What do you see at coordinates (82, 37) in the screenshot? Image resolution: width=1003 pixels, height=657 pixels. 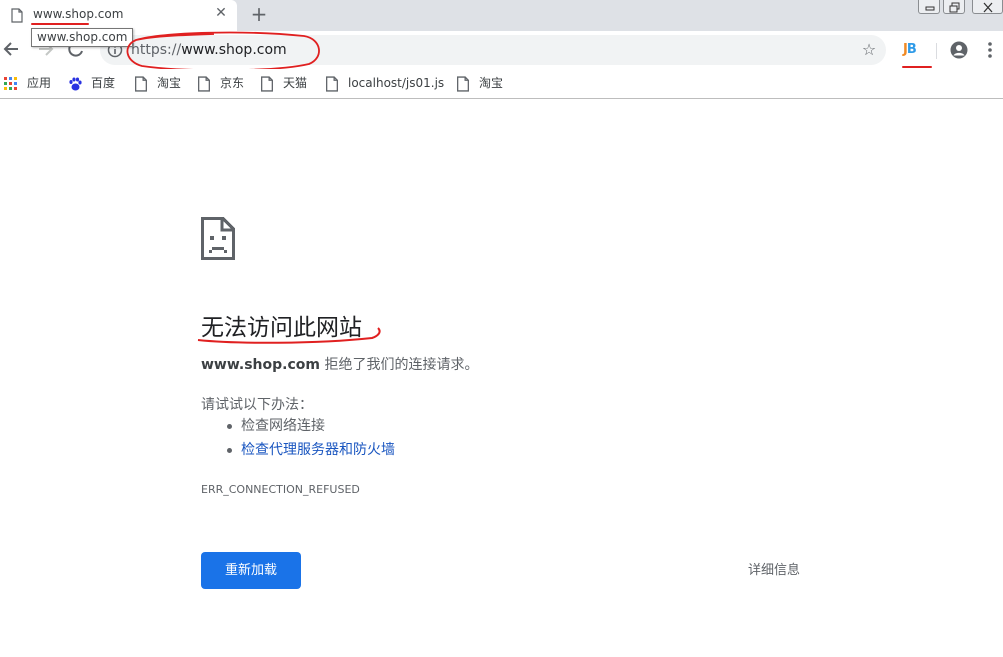 I see `tab-tooltip: www.shop.com` at bounding box center [82, 37].